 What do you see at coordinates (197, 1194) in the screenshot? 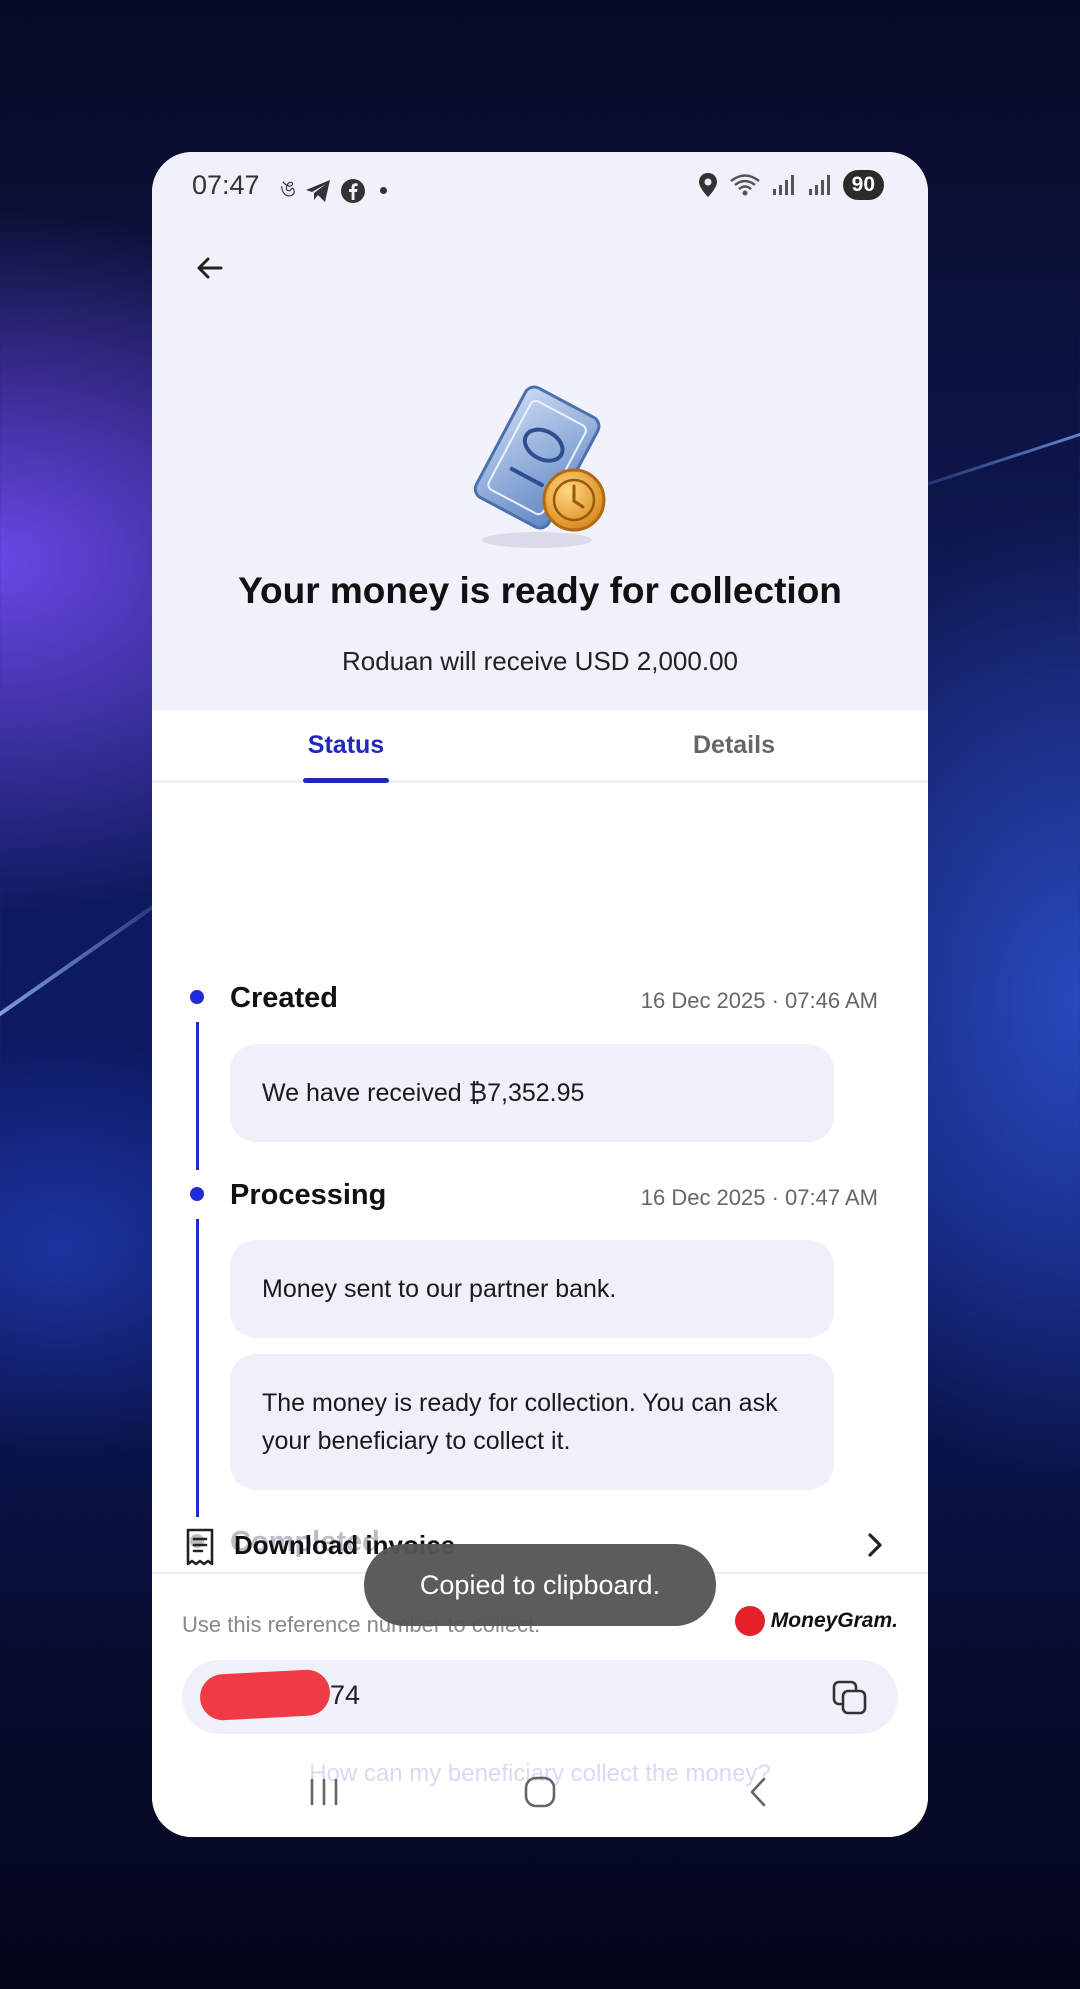
I see `timeline-dot-processing` at bounding box center [197, 1194].